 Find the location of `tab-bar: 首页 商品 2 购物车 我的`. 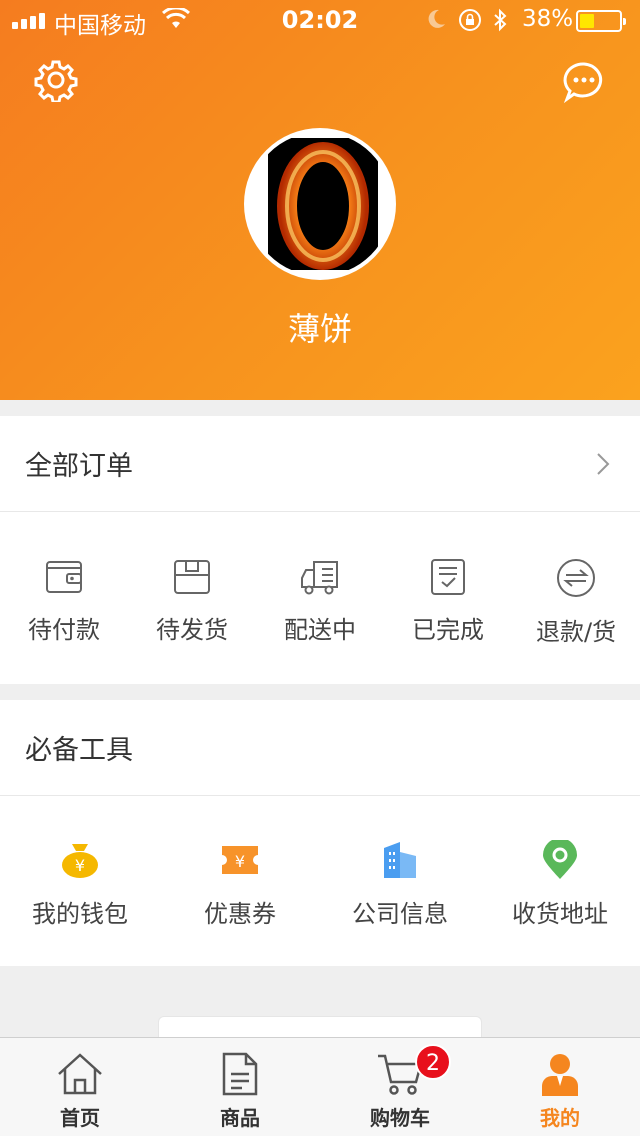

tab-bar: 首页 商品 2 购物车 我的 is located at coordinates (320, 1086).